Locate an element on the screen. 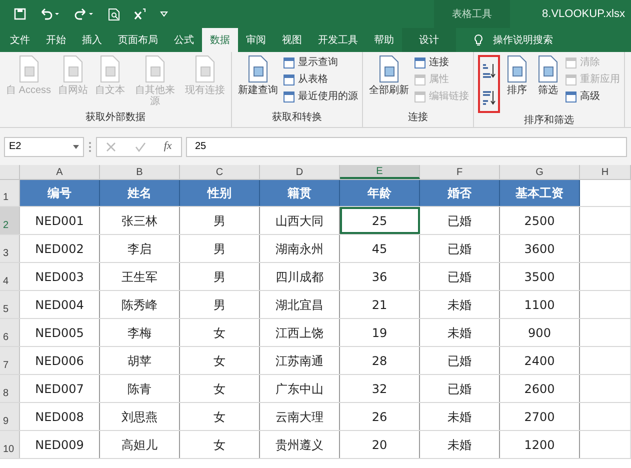 The height and width of the screenshot is (468, 631). row-header: 7 is located at coordinates (10, 360).